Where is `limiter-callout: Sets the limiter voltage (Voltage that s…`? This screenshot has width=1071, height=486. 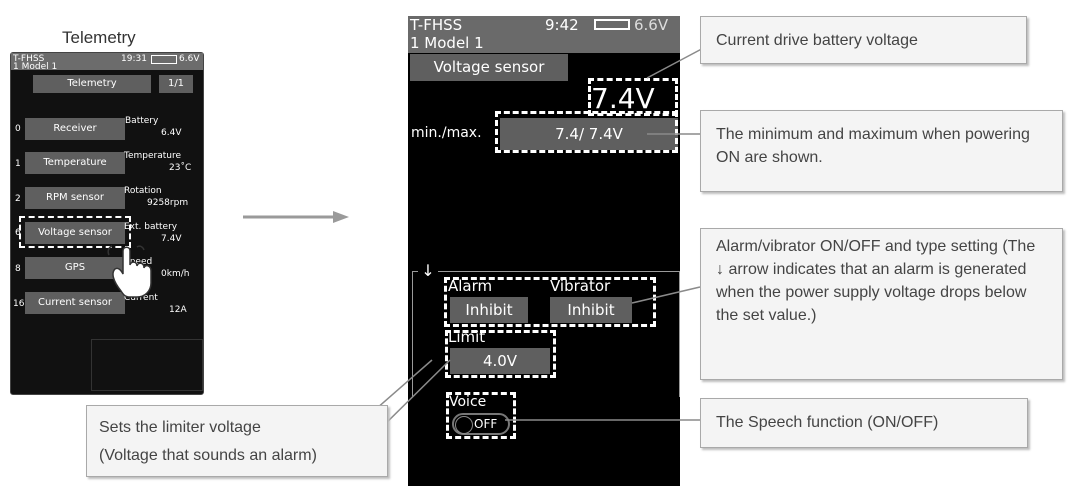
limiter-callout: Sets the limiter voltage (Voltage that s… is located at coordinates (237, 441).